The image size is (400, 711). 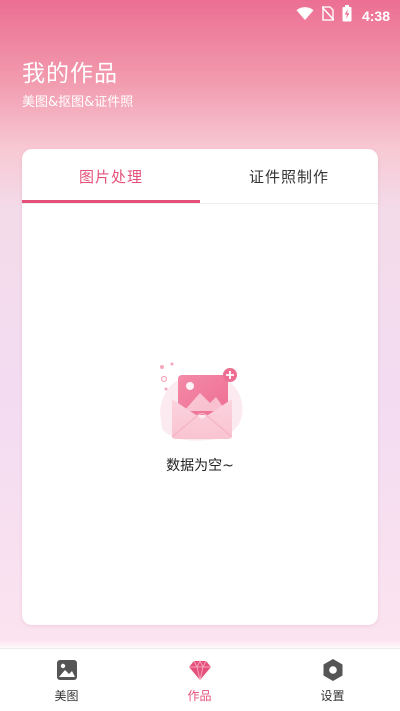 I want to click on nav-item-beautify: 美图, so click(x=66, y=680).